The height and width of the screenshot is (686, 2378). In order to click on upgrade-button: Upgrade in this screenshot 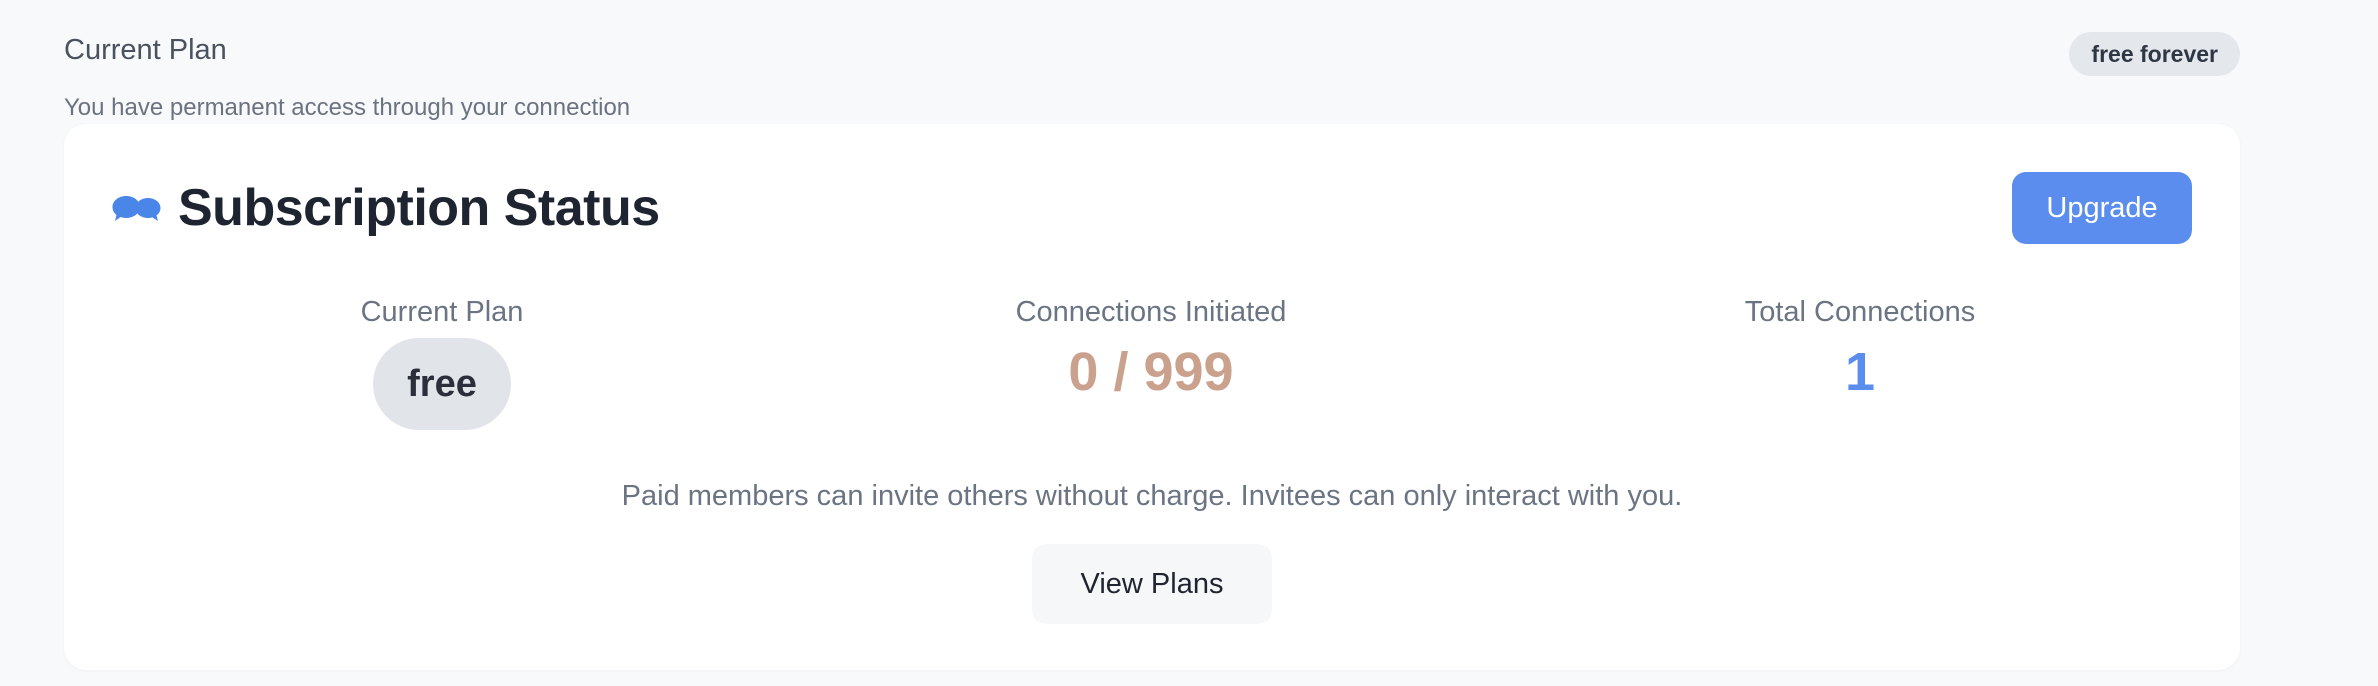, I will do `click(2102, 208)`.